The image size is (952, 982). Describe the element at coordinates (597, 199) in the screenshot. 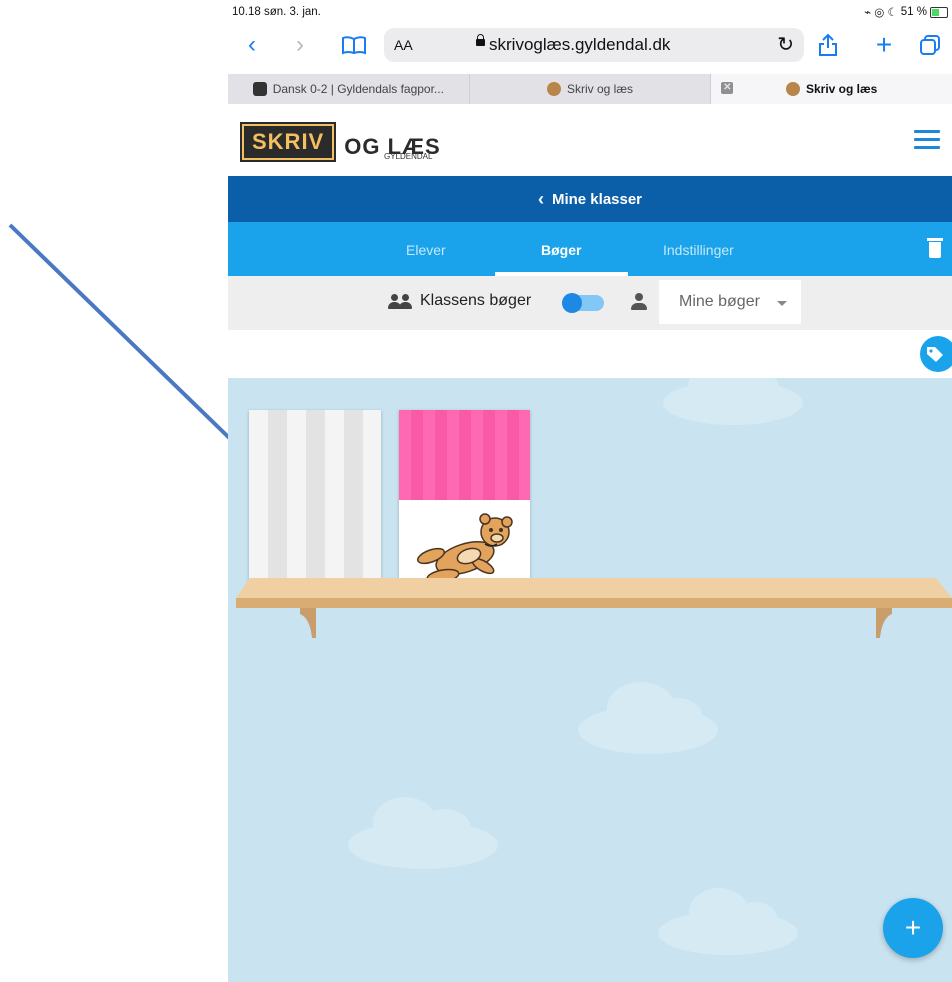

I see `mine-klasser-link: Mine klasser` at that location.